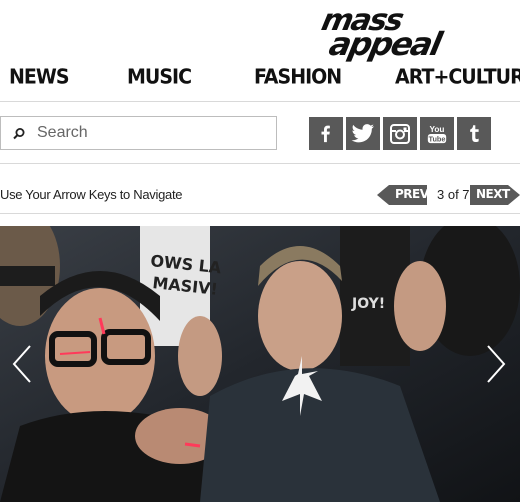 This screenshot has width=520, height=502. I want to click on nav-item-music: MUSIC, so click(159, 77).